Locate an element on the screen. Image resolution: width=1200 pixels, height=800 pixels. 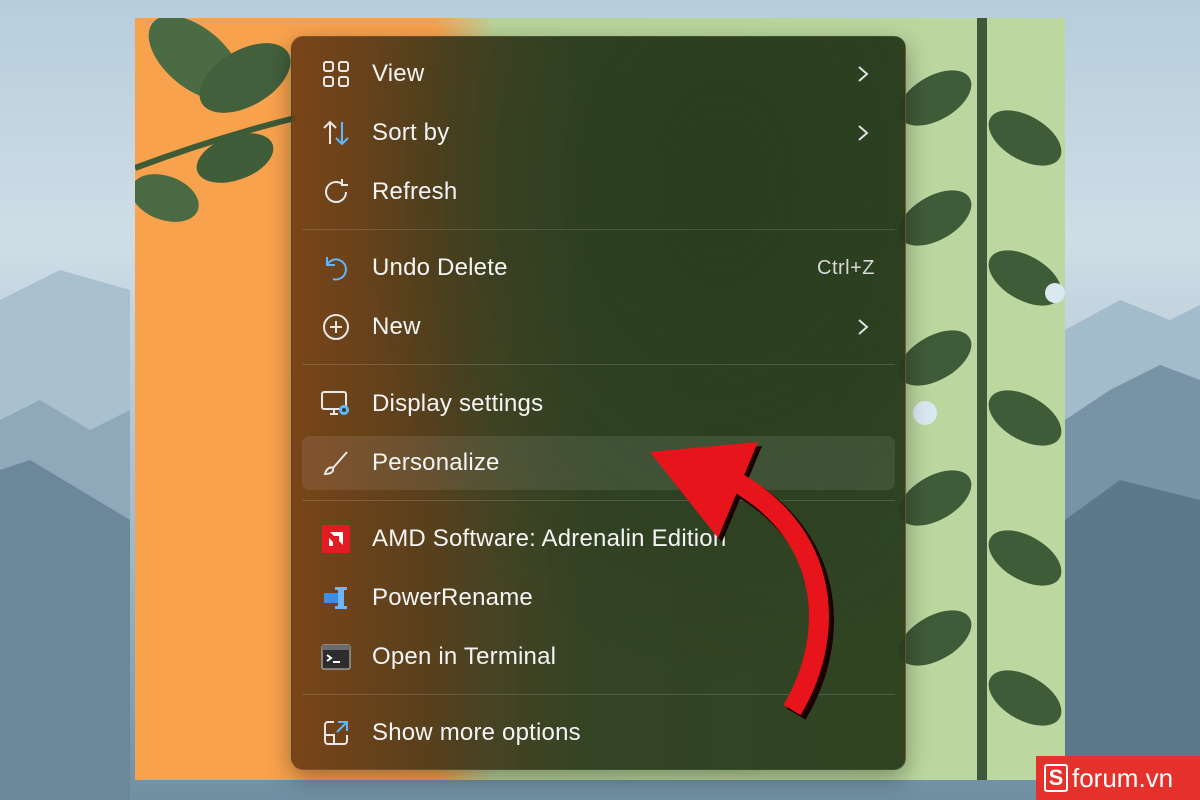
sforum-logo-icon: S is located at coordinates (1056, 778).